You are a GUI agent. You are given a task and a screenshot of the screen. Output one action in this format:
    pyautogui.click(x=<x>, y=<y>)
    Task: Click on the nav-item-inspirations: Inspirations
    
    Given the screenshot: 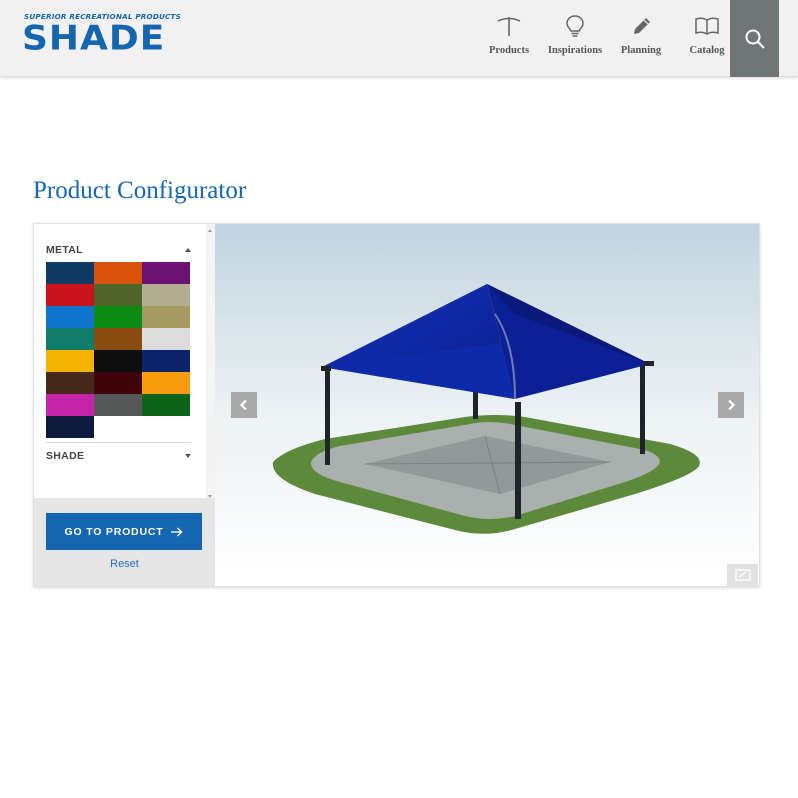 What is the action you would take?
    pyautogui.click(x=575, y=38)
    